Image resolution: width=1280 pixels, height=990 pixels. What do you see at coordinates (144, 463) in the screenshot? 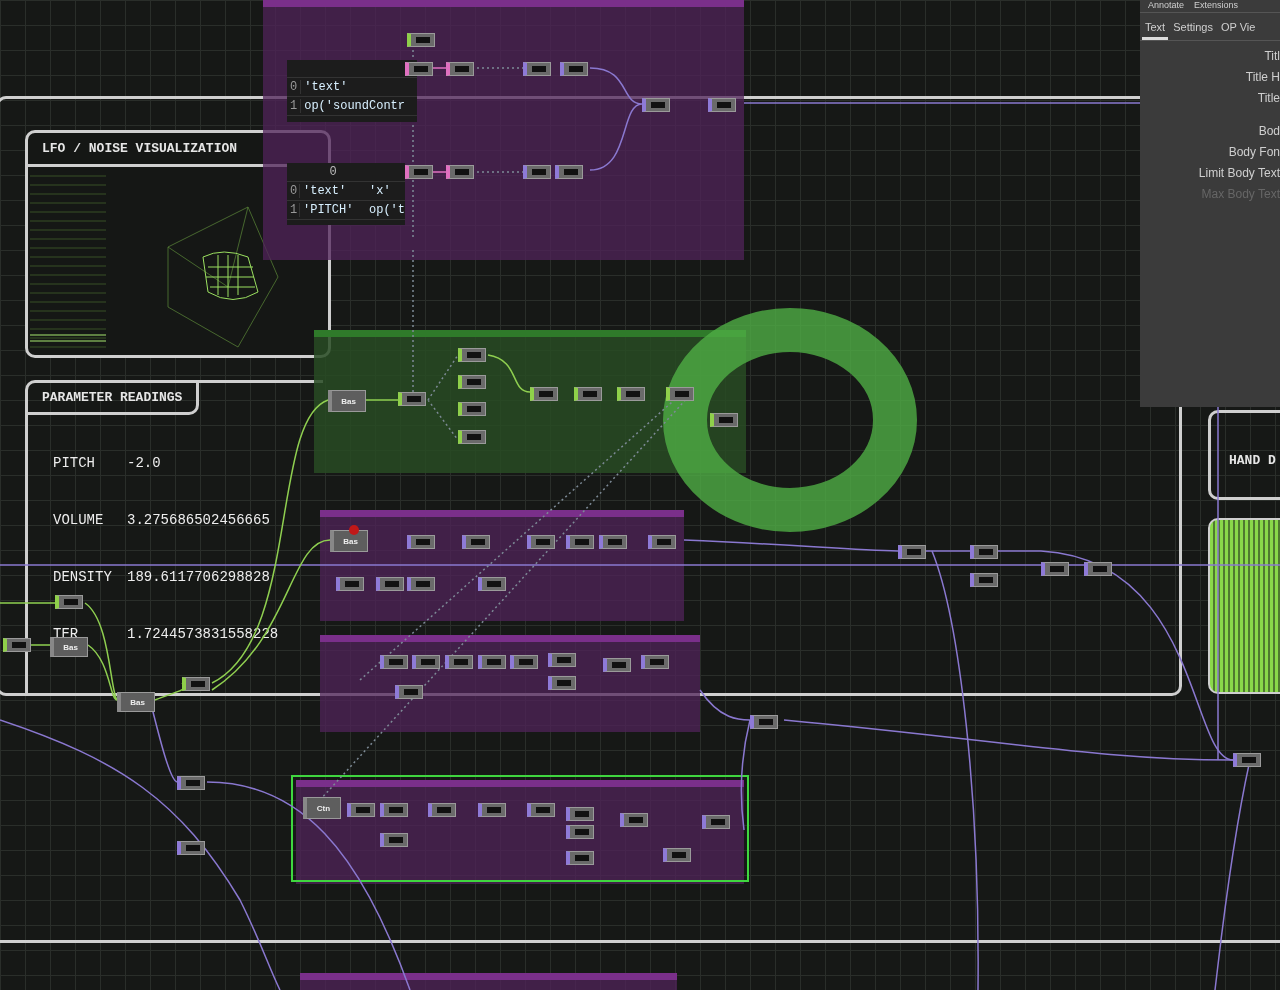
I see `reading-value: -2.0` at bounding box center [144, 463].